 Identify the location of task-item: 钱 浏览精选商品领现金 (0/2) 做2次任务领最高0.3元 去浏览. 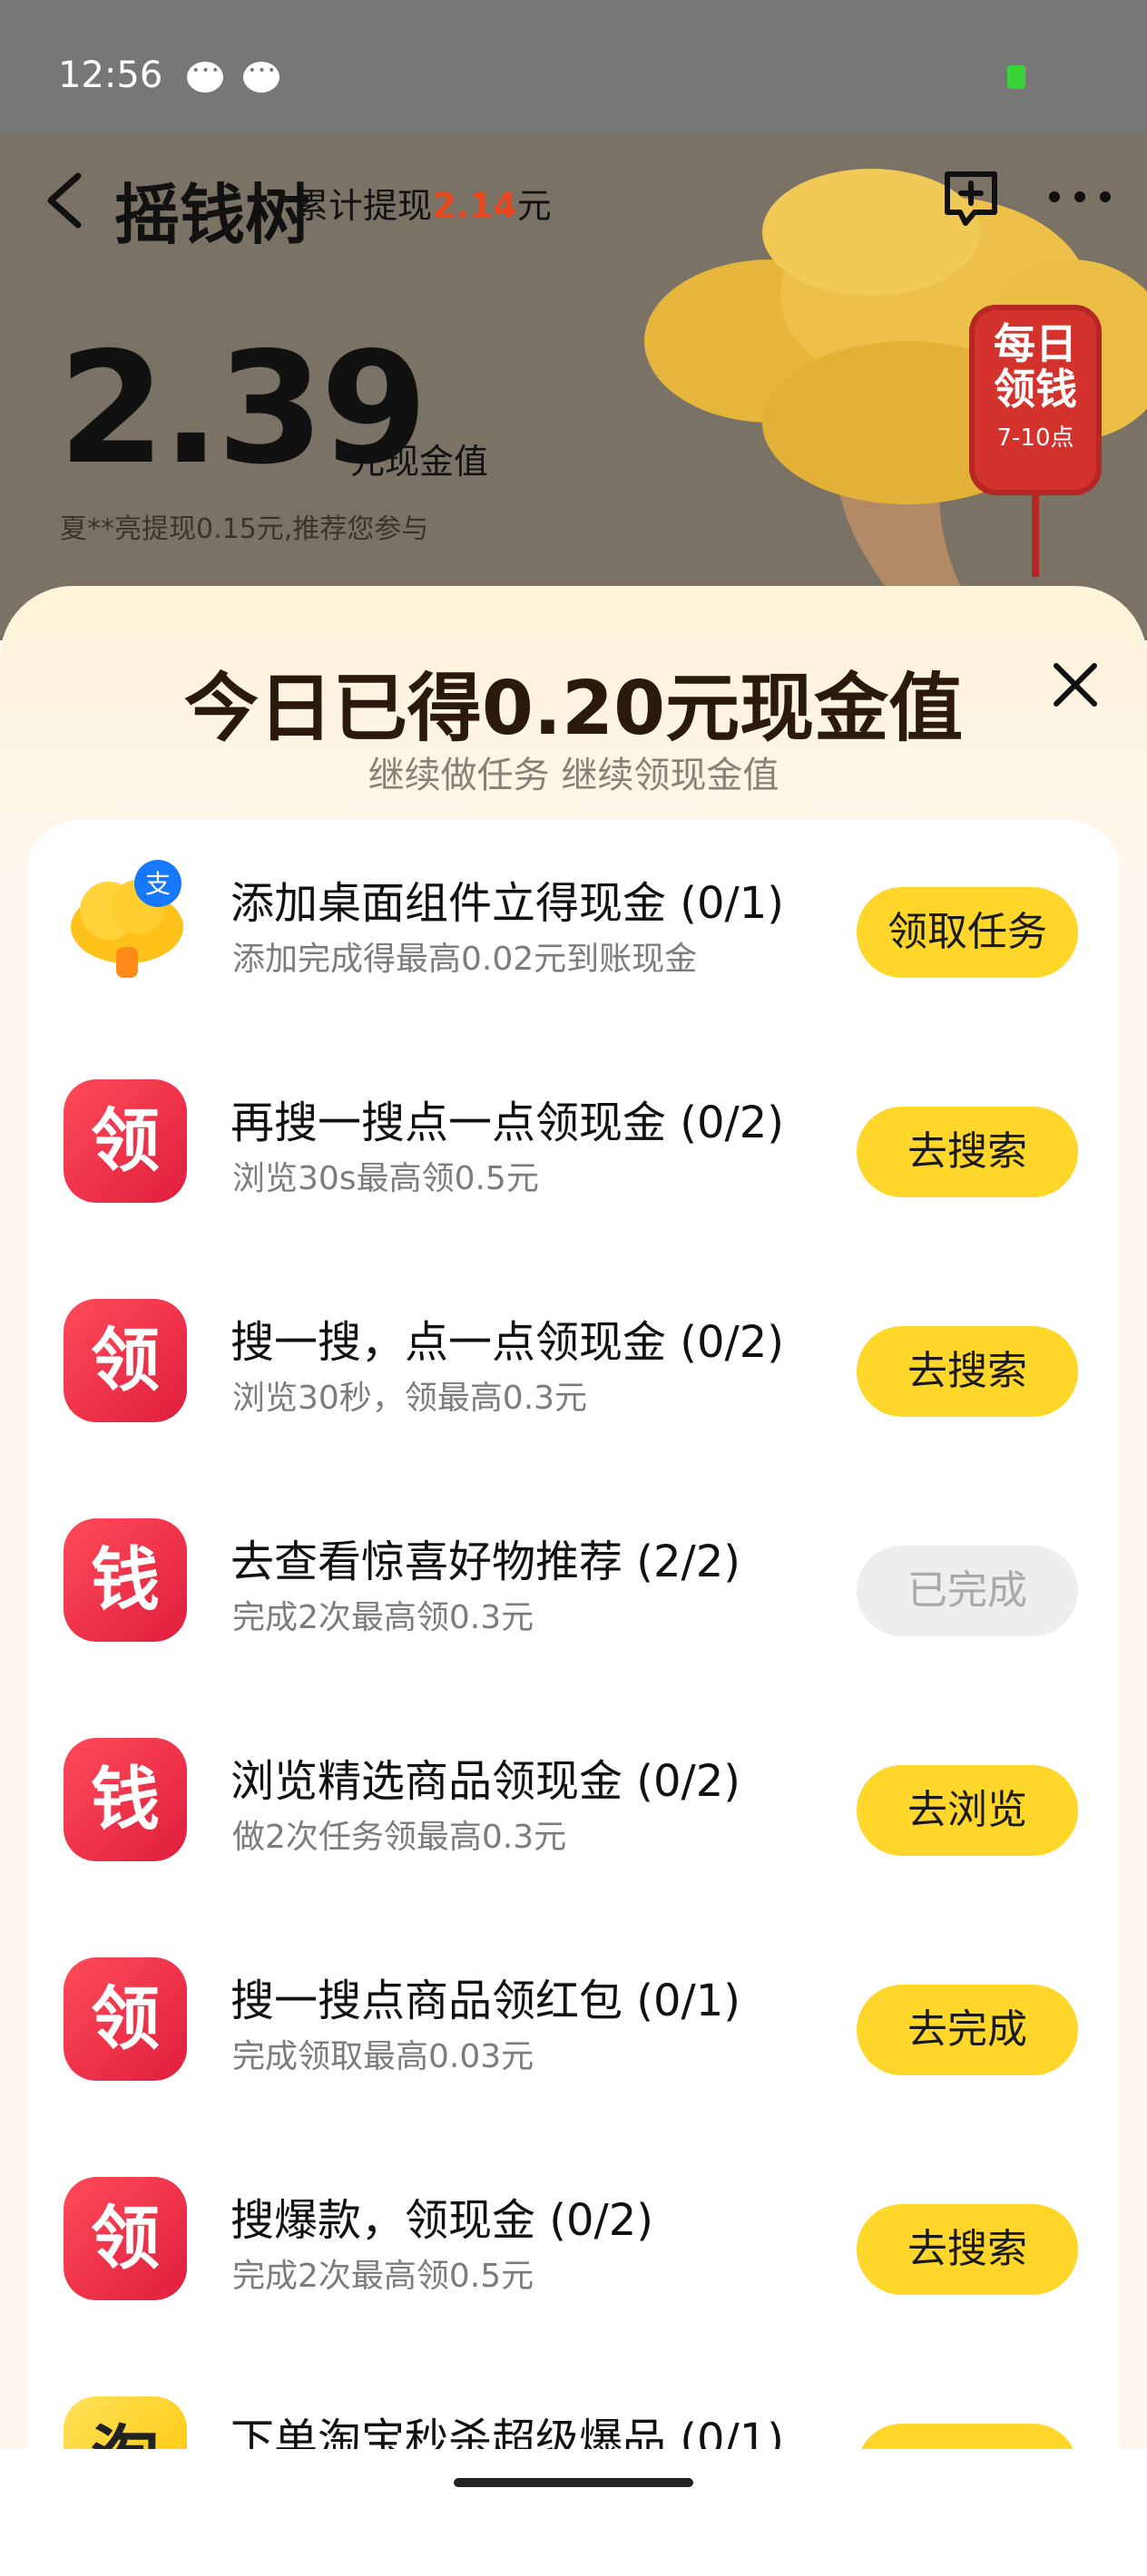
(573, 1807).